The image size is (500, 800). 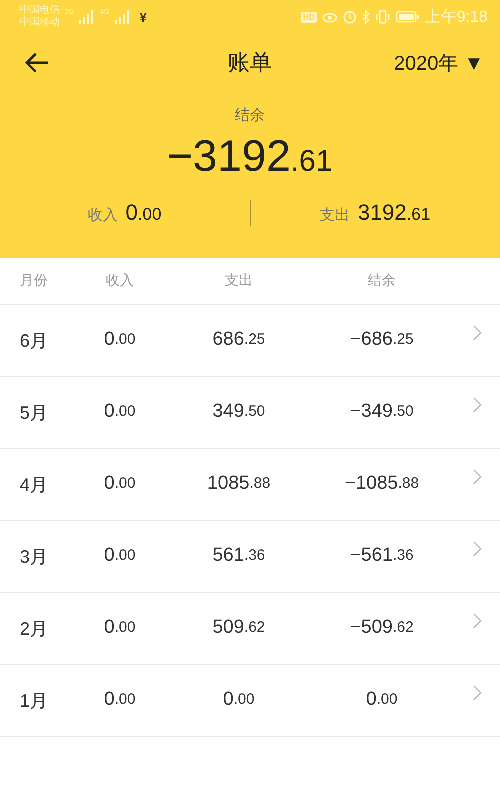 I want to click on balance-cell: 0.00, so click(x=382, y=700).